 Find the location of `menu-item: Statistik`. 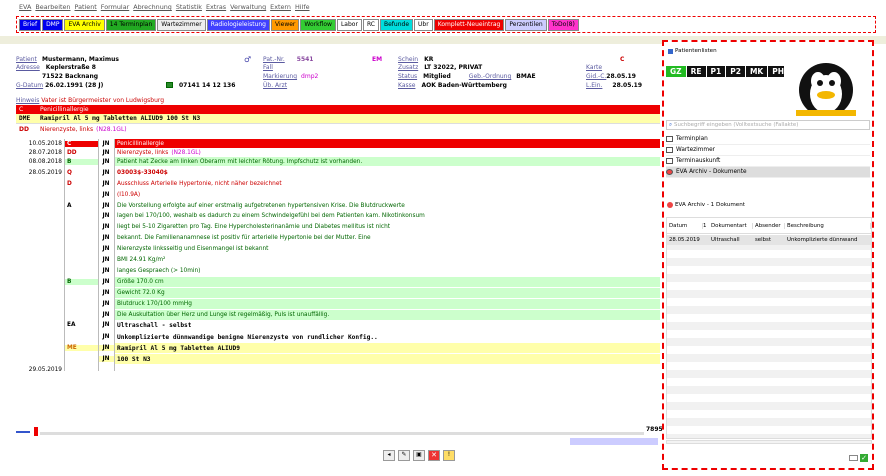

menu-item: Statistik is located at coordinates (189, 8).